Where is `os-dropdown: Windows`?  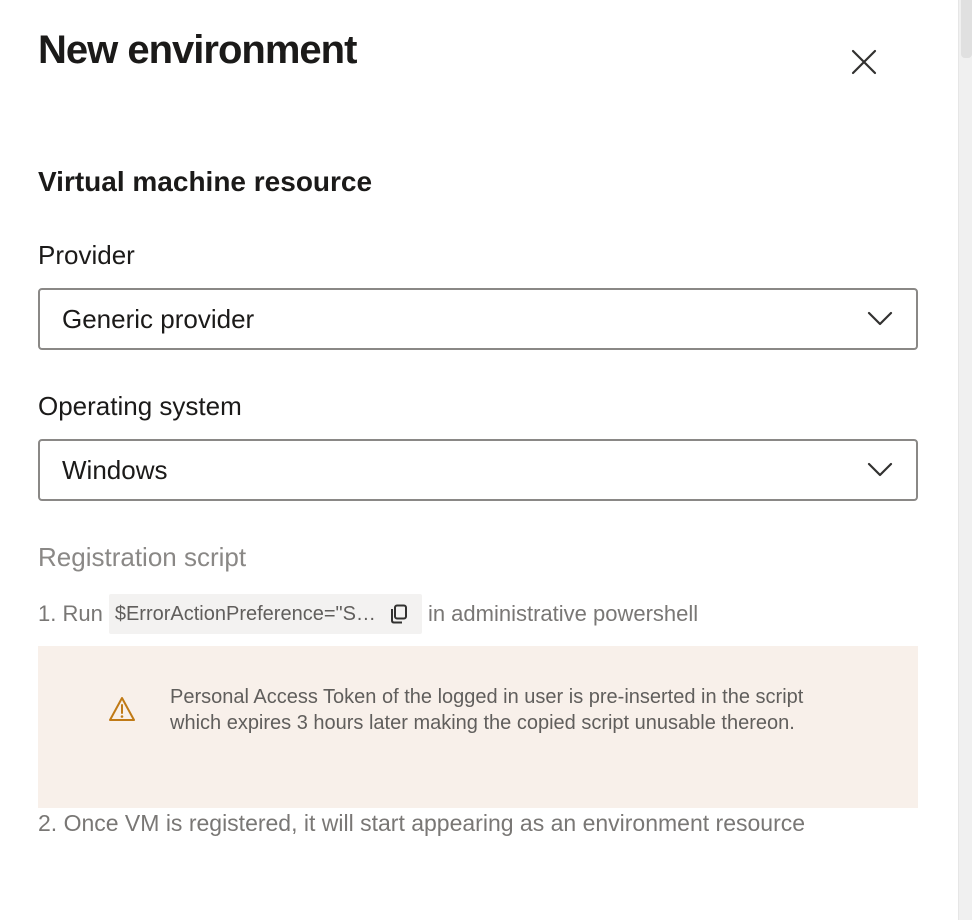
os-dropdown: Windows is located at coordinates (478, 470).